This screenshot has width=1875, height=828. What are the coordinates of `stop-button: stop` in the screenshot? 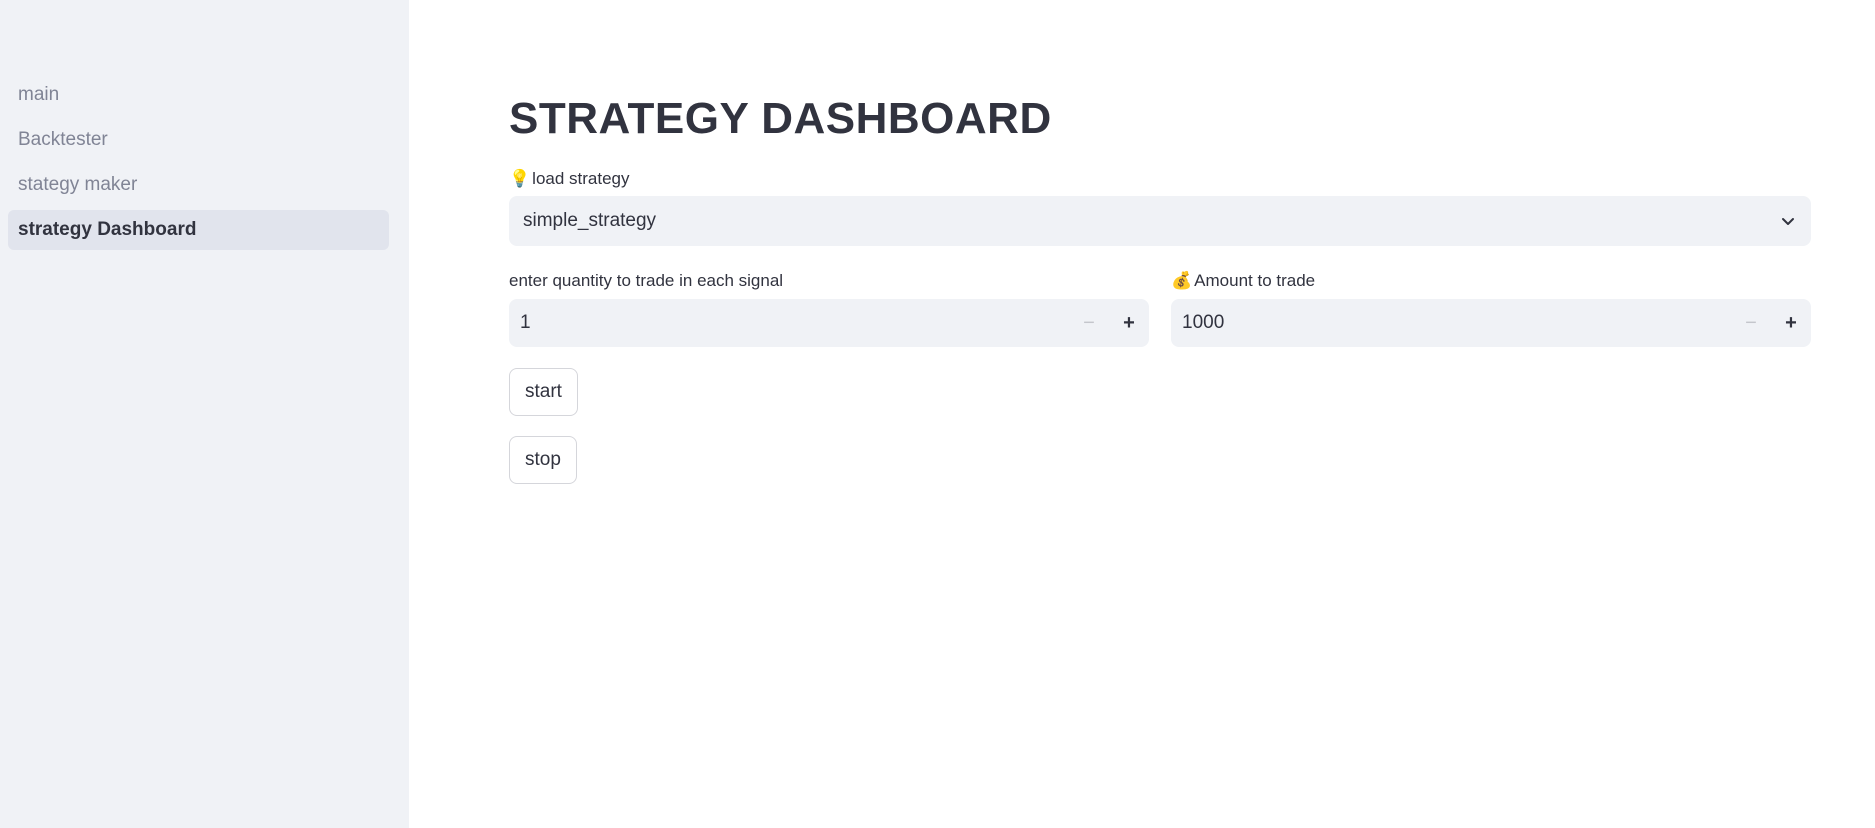 It's located at (543, 460).